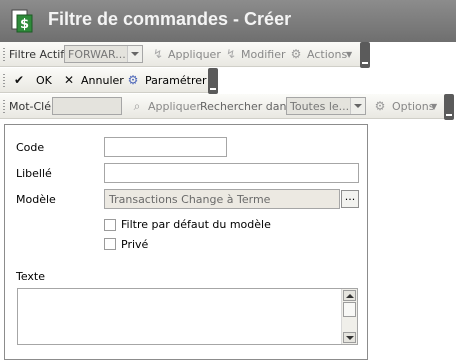 This screenshot has width=456, height=360. Describe the element at coordinates (170, 19) in the screenshot. I see `window-title: Filtre de commandes - Créer` at that location.